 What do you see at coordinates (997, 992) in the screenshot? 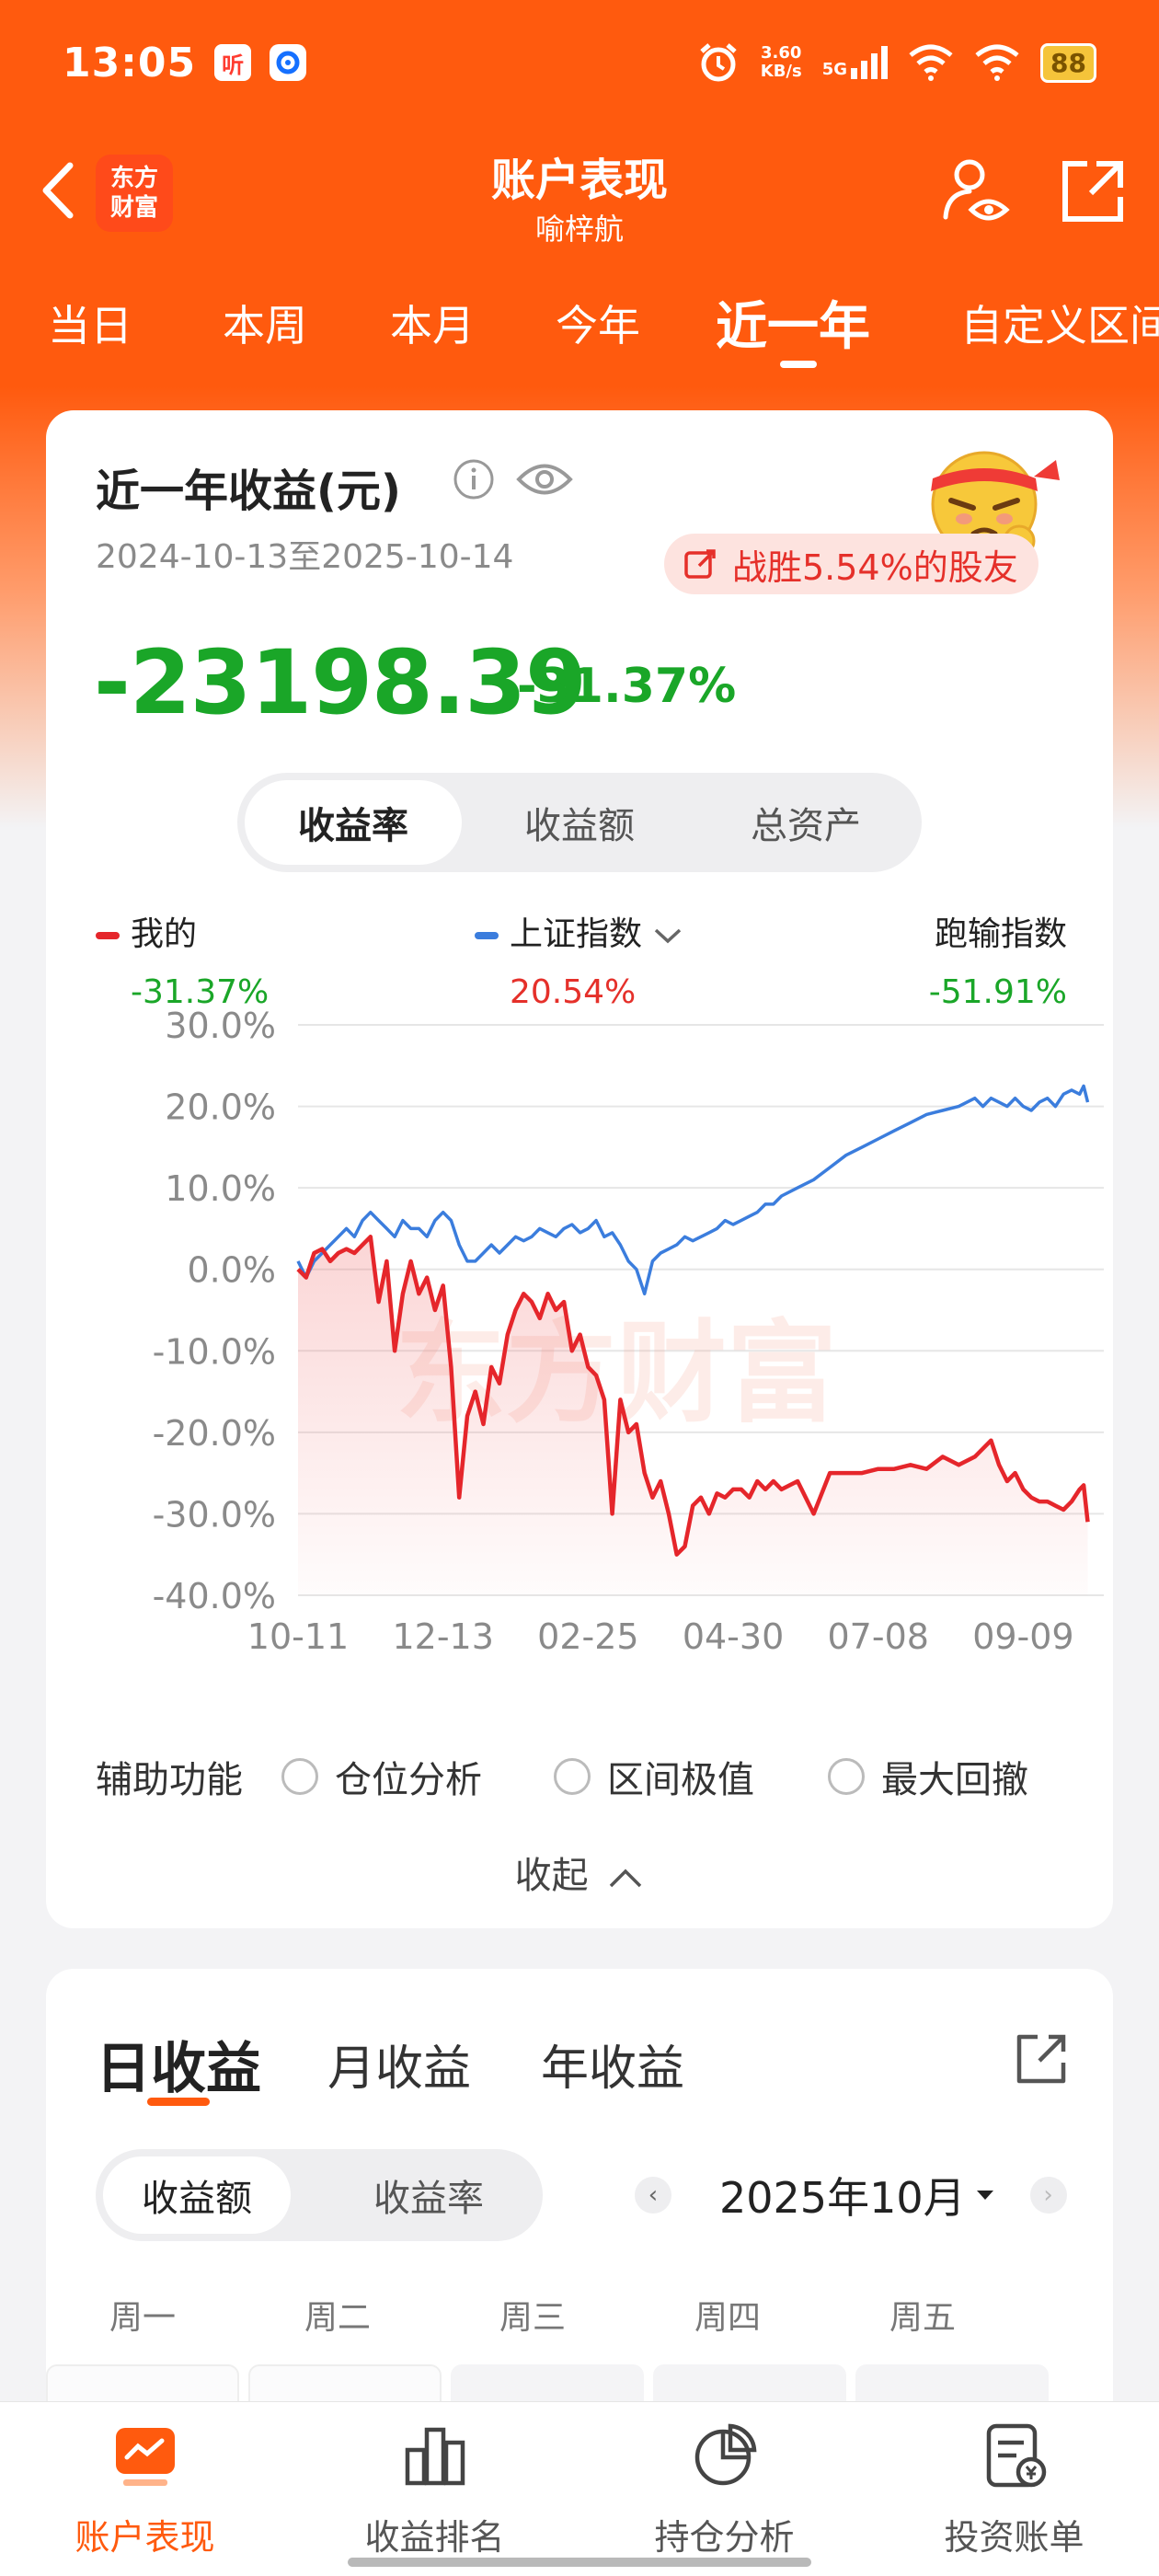
I see `underperform-value: -51.91%` at bounding box center [997, 992].